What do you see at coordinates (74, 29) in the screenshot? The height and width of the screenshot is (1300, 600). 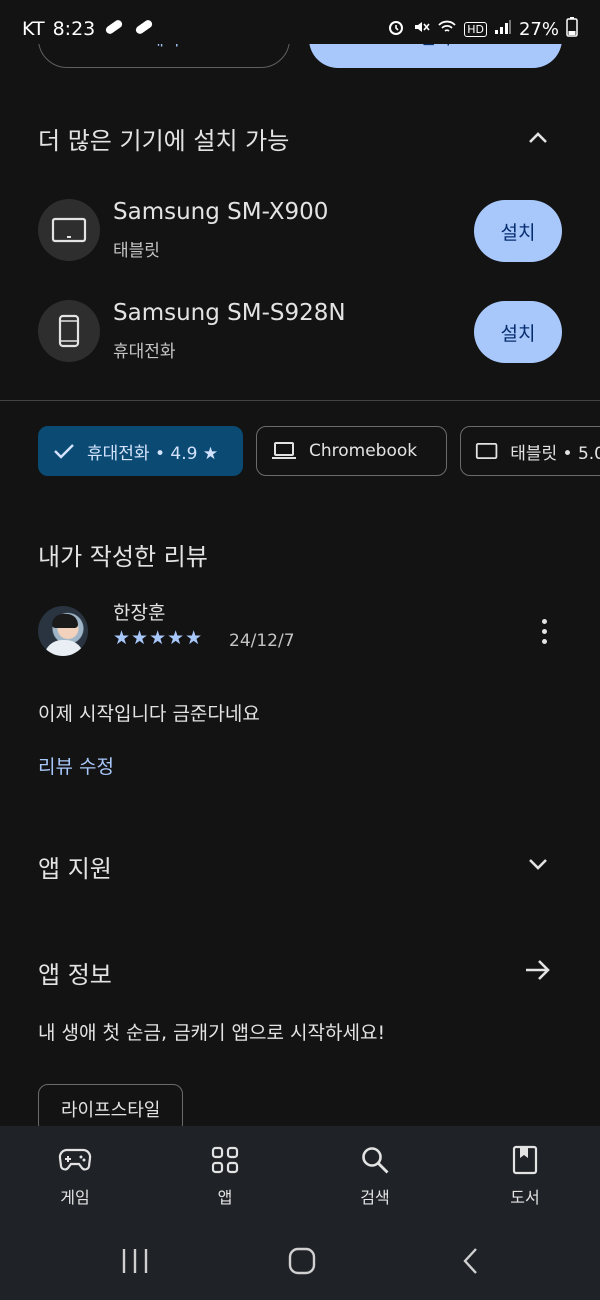 I see `clock-overlay: 8:23` at bounding box center [74, 29].